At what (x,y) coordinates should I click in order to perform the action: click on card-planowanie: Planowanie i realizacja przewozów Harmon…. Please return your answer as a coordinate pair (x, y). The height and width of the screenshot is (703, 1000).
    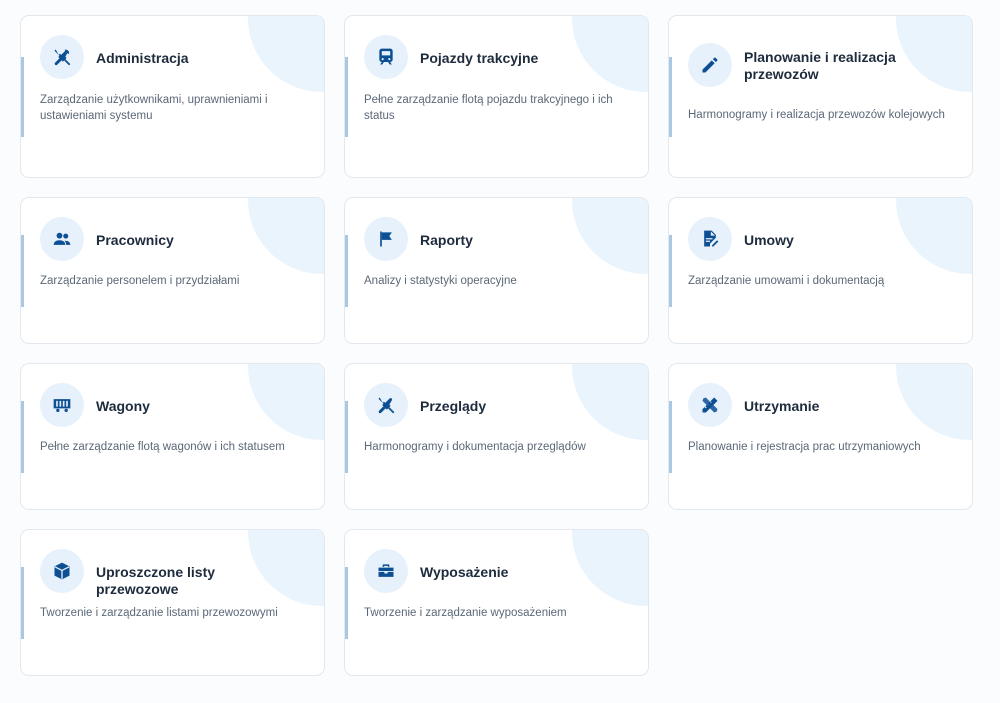
    Looking at the image, I should click on (820, 96).